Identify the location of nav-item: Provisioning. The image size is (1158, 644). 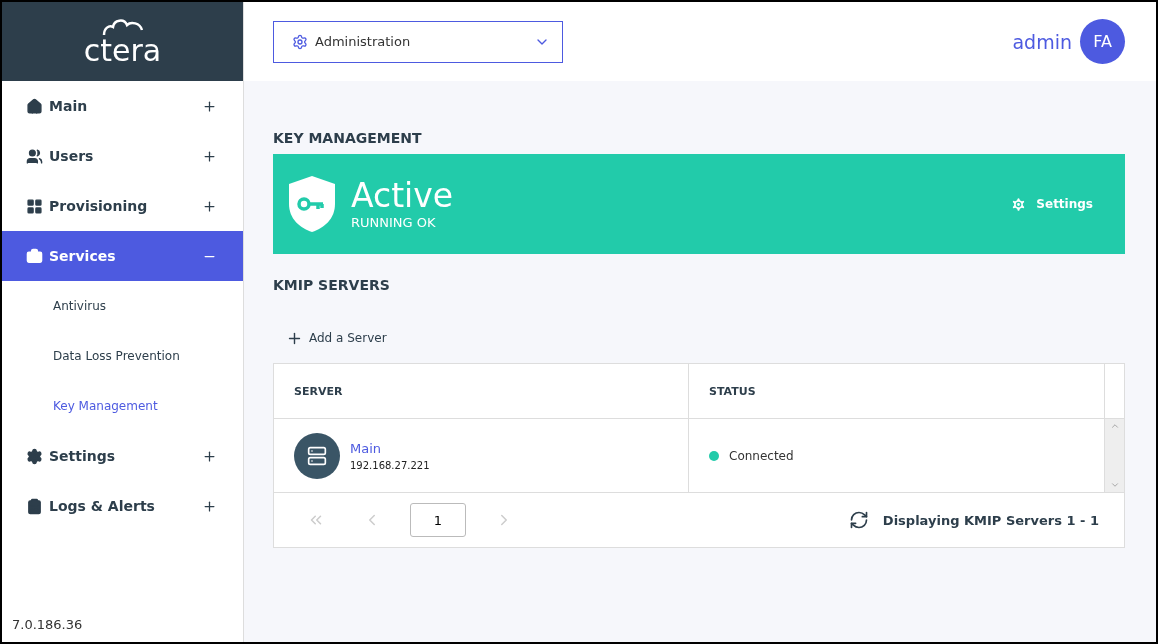
(122, 206).